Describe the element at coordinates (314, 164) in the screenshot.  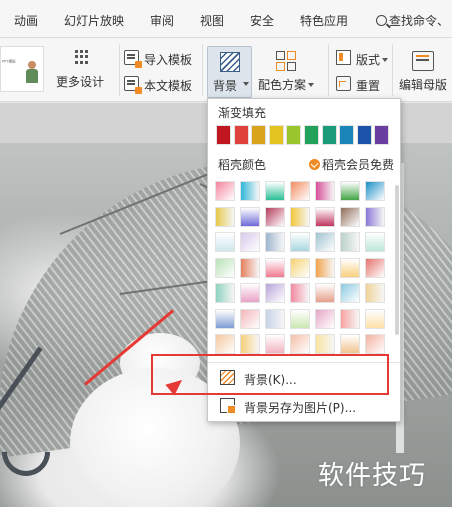
I see `vip-icon` at that location.